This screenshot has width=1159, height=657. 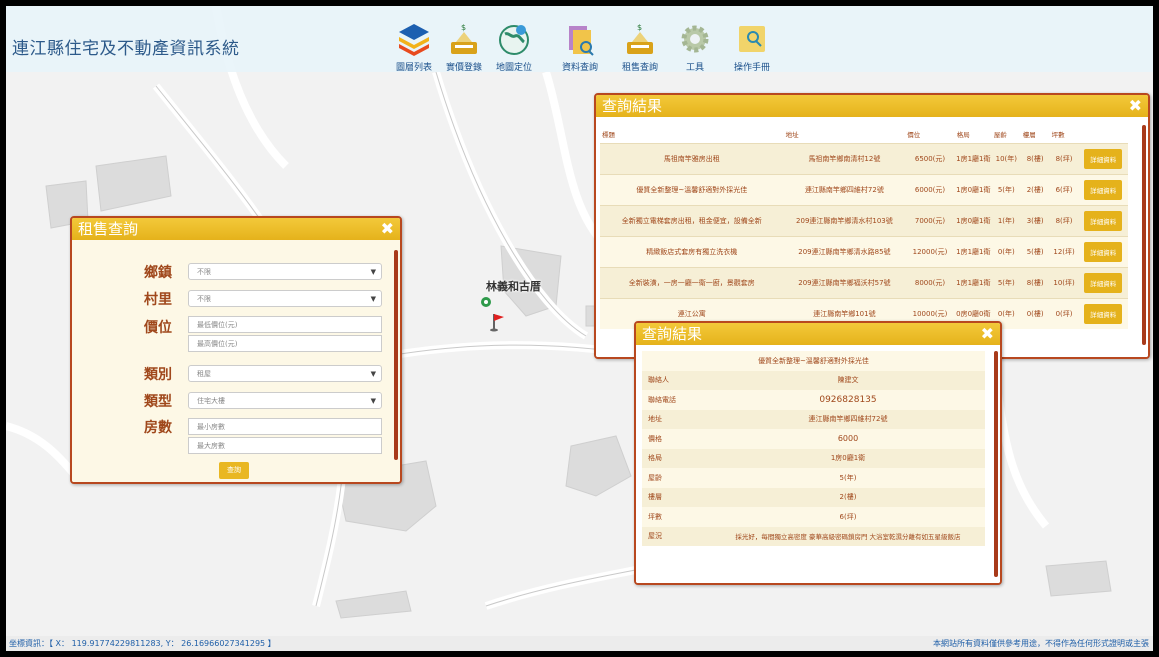 I want to click on detail-row: 地址 連江縣南竿鄉四維村72號, so click(x=813, y=419).